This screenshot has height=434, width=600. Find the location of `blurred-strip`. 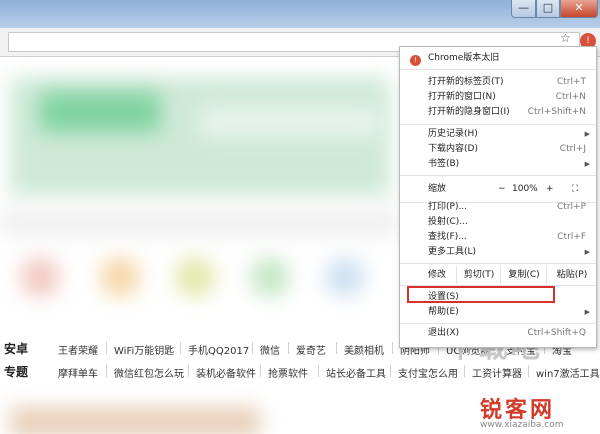

blurred-strip is located at coordinates (200, 222).